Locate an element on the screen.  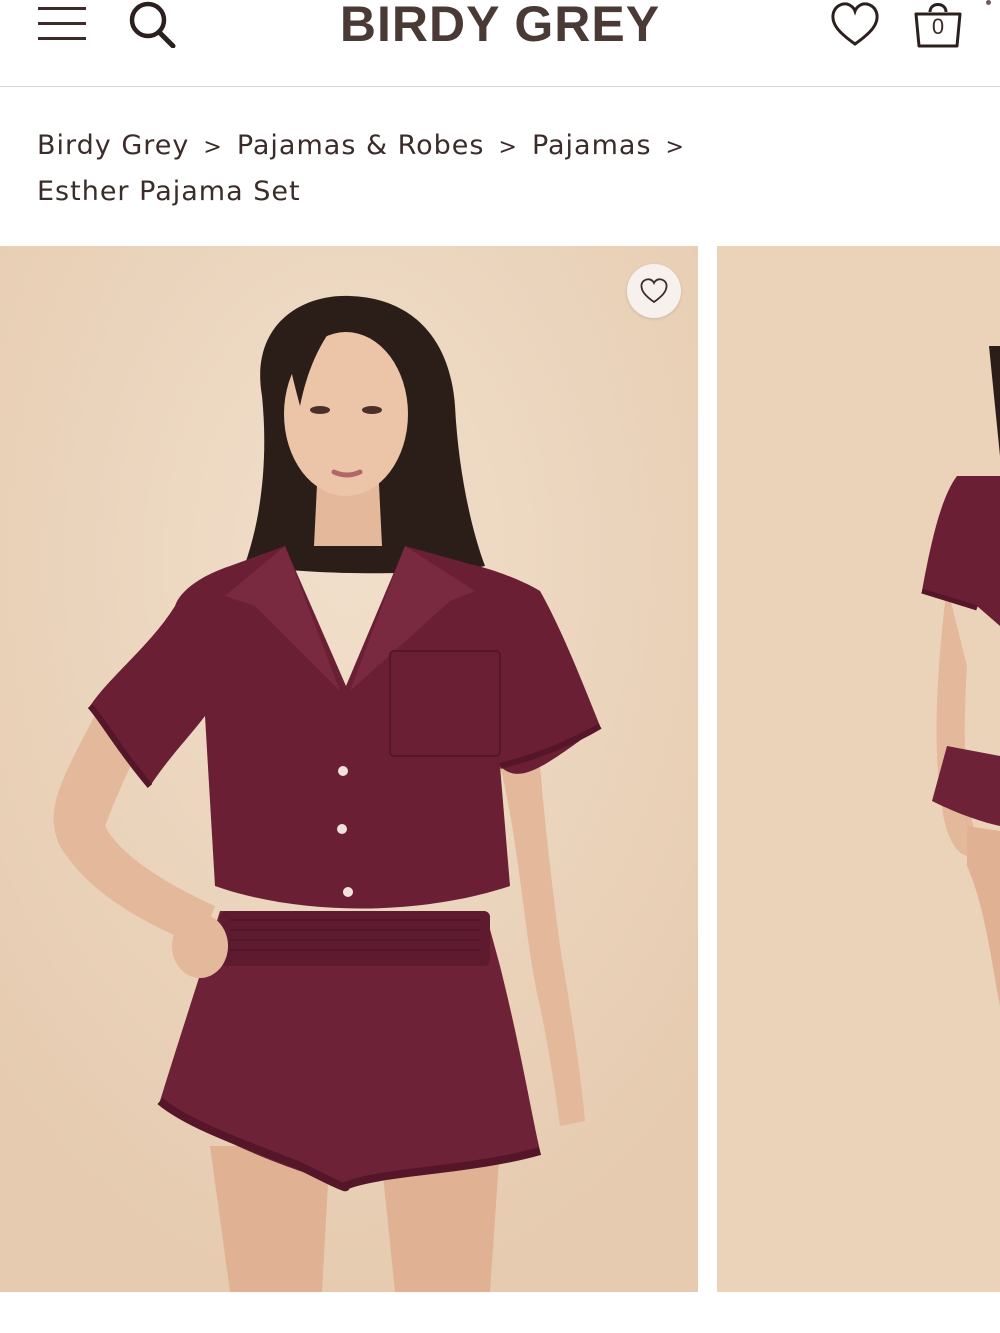
menu-dot is located at coordinates (988, 2).